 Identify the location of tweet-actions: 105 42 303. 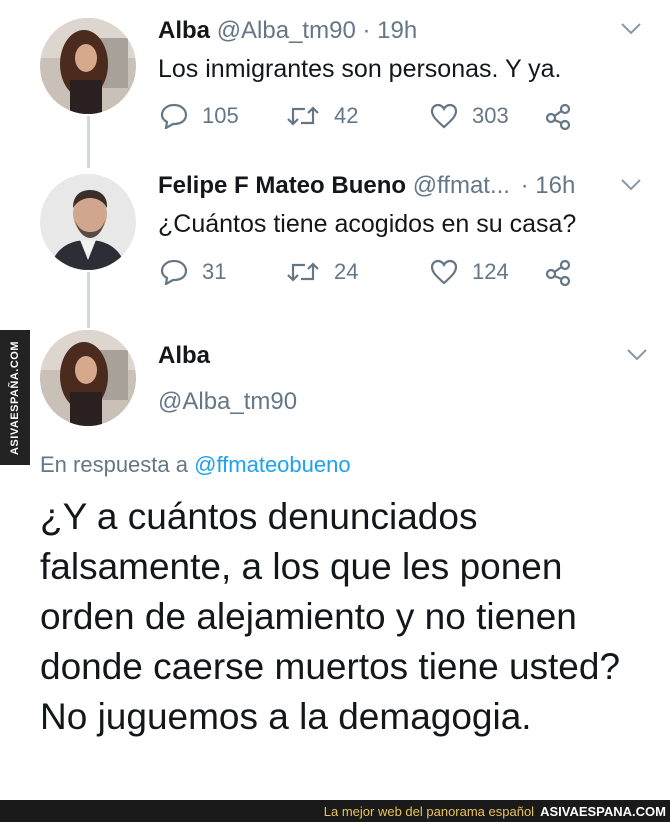
(373, 116).